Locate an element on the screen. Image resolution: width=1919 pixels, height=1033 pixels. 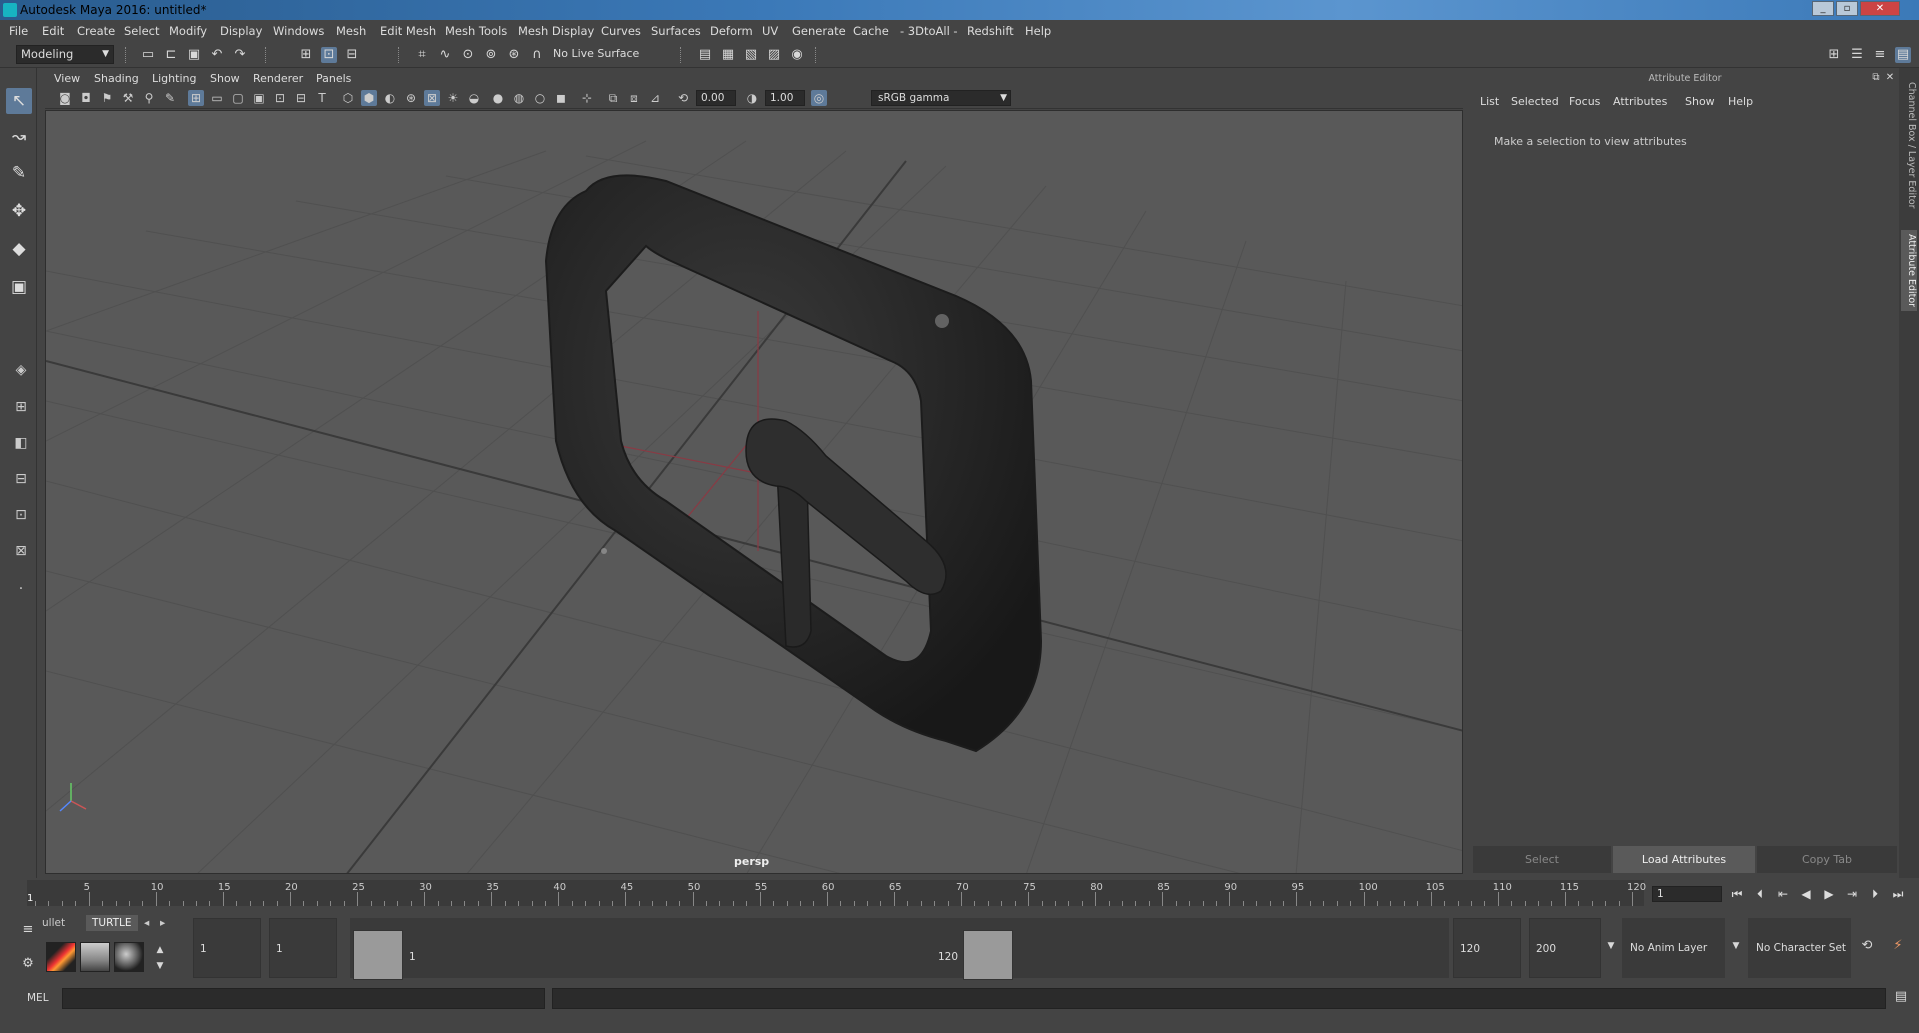
menu-cache: Cache is located at coordinates (871, 31).